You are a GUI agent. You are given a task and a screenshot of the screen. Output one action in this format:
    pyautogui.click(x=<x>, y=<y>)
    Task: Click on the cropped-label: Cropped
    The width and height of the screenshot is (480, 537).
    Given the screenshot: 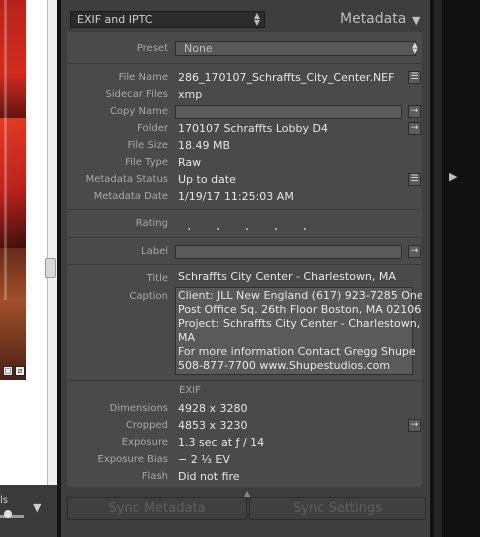 What is the action you would take?
    pyautogui.click(x=146, y=425)
    